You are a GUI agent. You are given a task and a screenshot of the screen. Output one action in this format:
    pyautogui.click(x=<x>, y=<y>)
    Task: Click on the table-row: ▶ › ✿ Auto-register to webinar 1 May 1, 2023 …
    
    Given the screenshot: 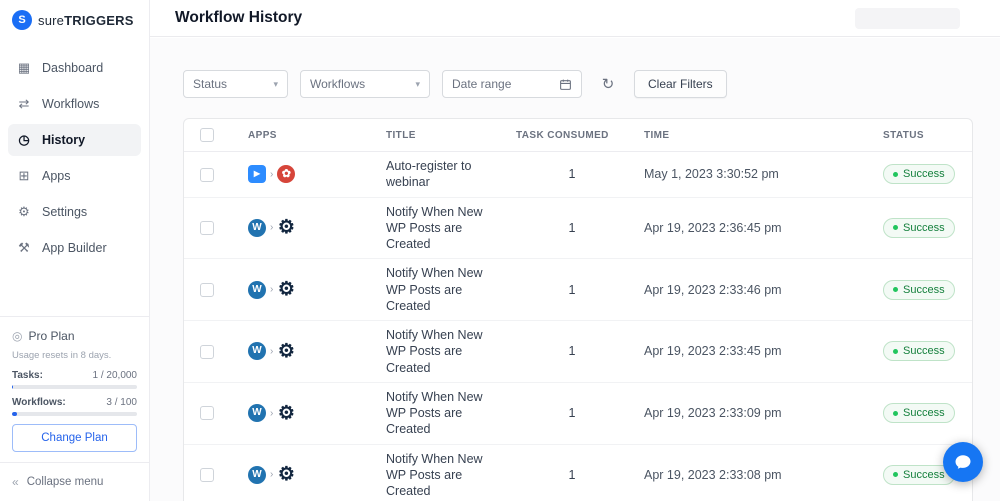 What is the action you would take?
    pyautogui.click(x=578, y=174)
    